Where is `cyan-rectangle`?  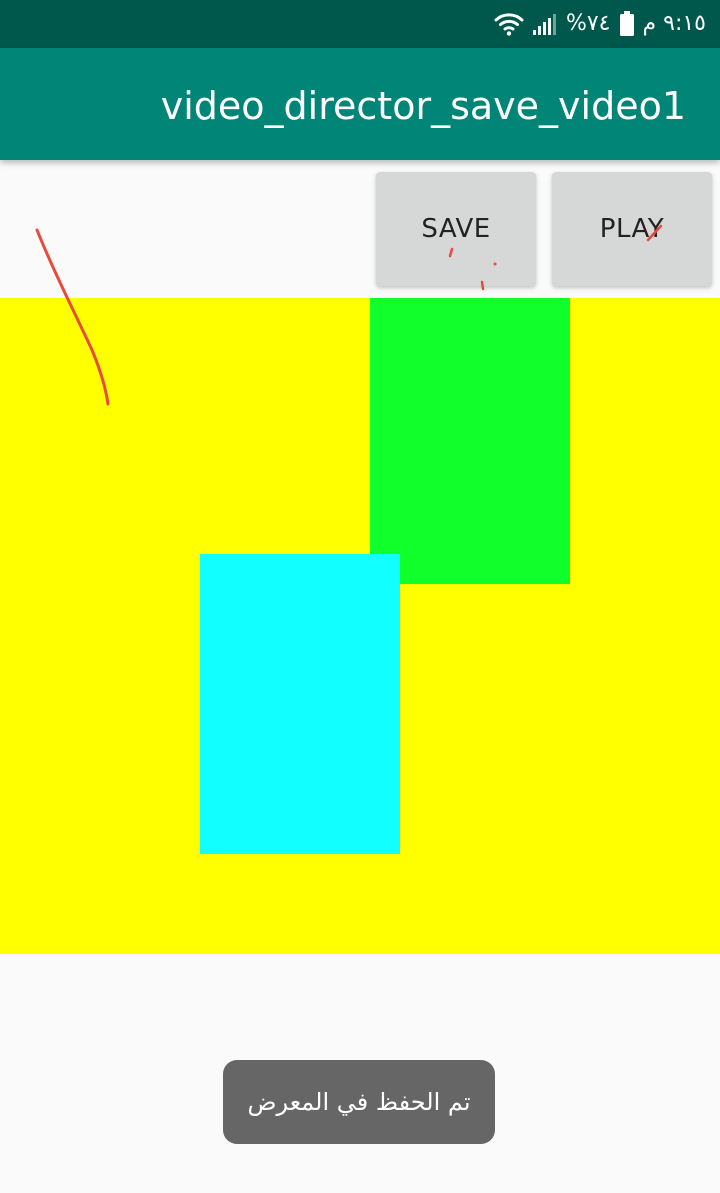 cyan-rectangle is located at coordinates (300, 704).